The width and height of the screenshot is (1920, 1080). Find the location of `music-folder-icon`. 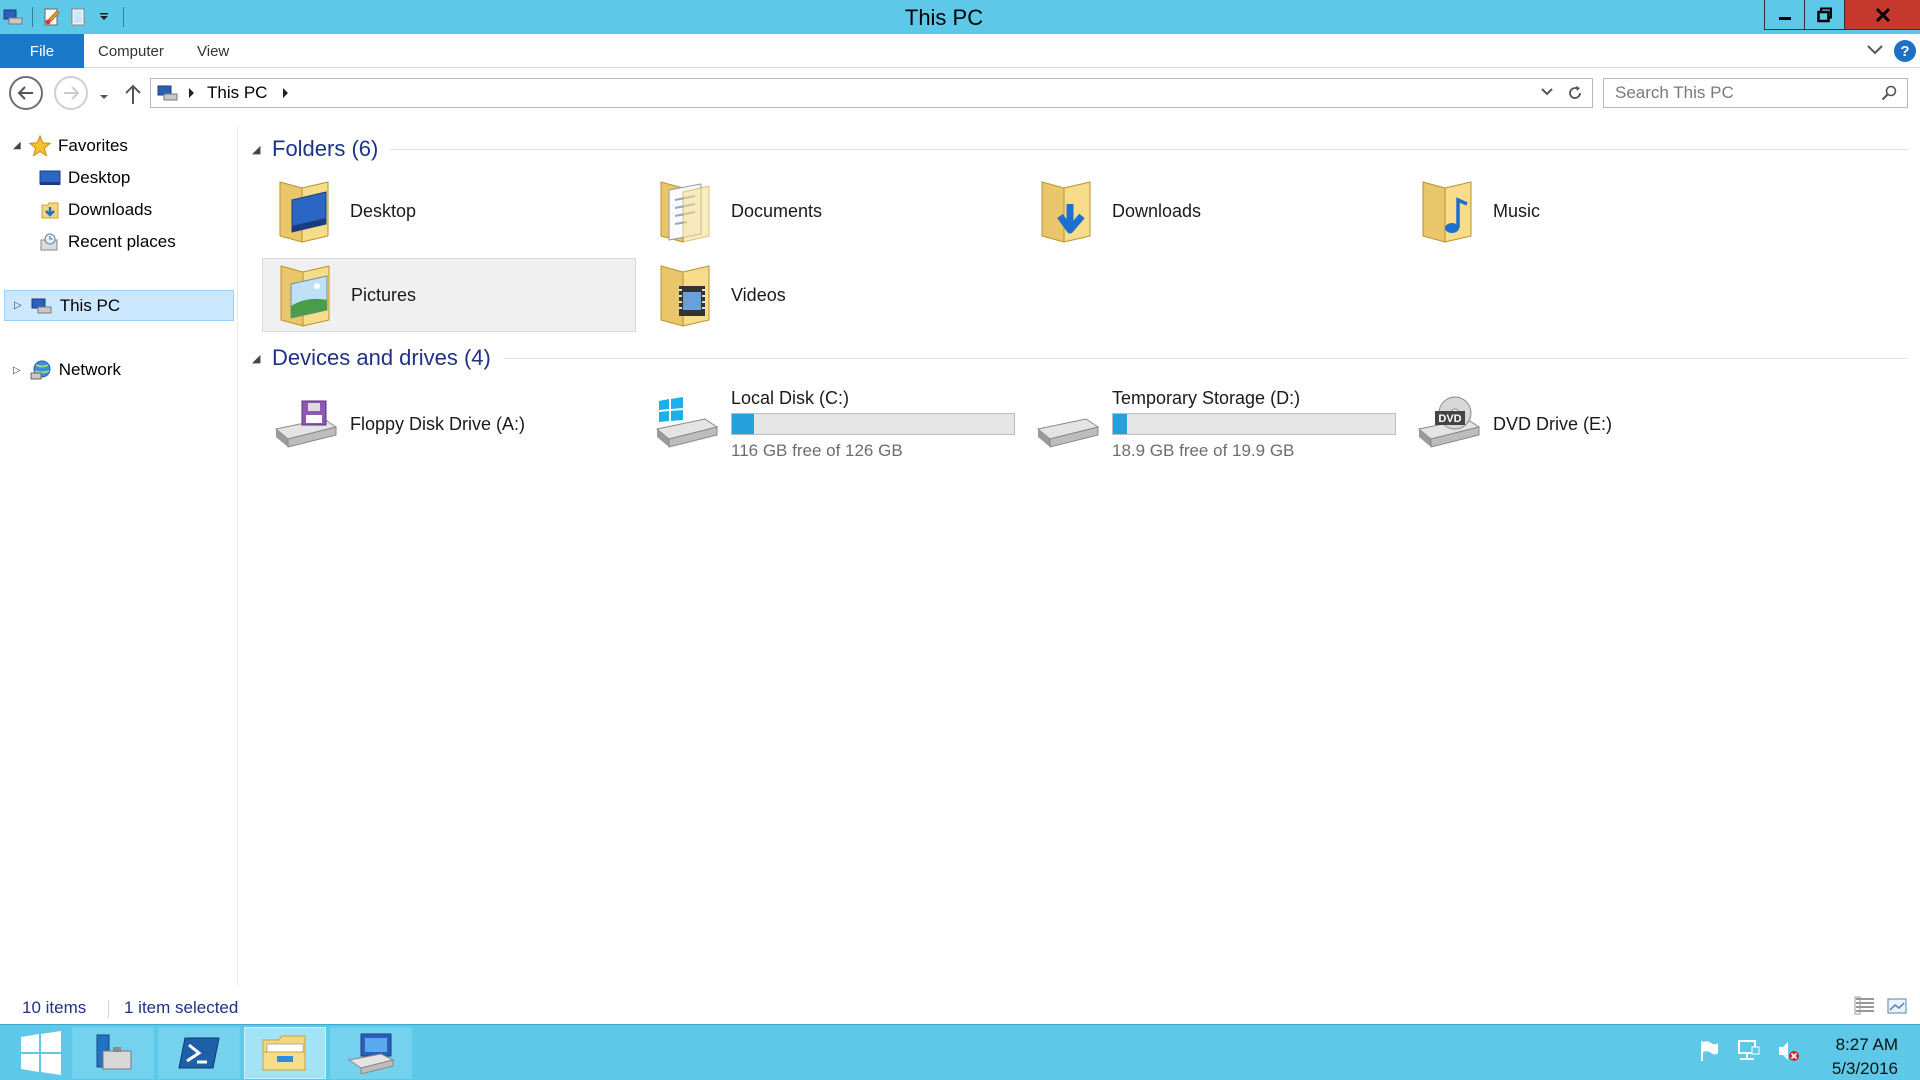

music-folder-icon is located at coordinates (1448, 211).